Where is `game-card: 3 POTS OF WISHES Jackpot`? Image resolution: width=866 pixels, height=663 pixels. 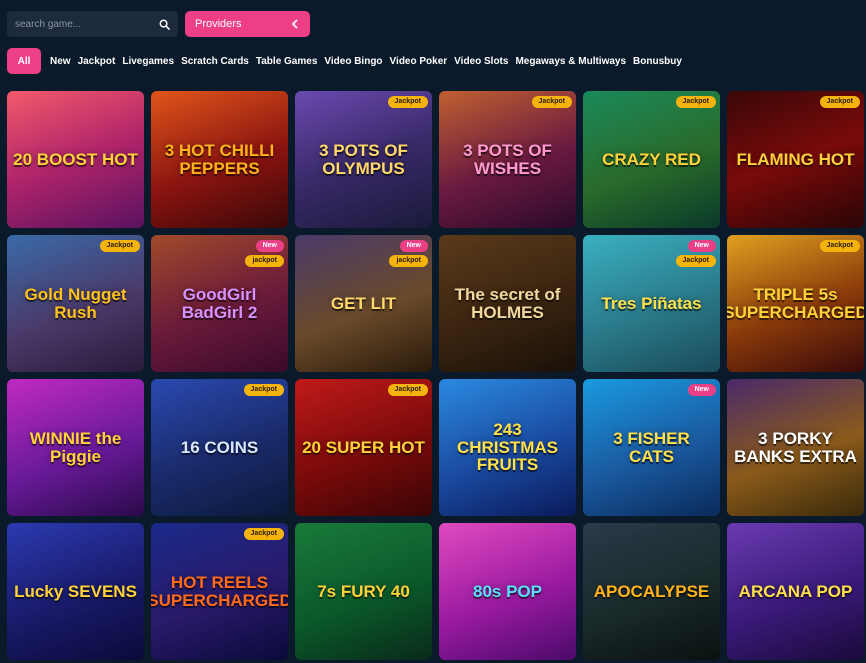 game-card: 3 POTS OF WISHES Jackpot is located at coordinates (507, 159).